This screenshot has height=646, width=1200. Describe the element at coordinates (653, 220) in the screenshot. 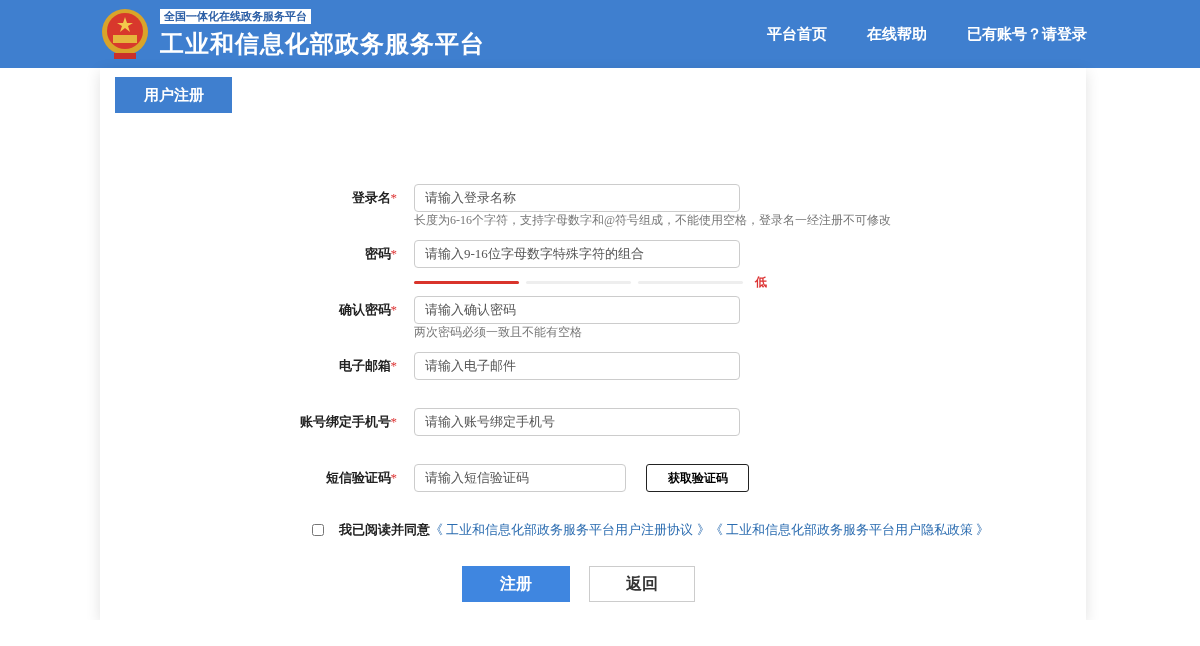

I see `field-hint: 长度为6-16个字符，支持字母数字和@符号组成，不能使用空格，登录名一经注册不可修改` at that location.